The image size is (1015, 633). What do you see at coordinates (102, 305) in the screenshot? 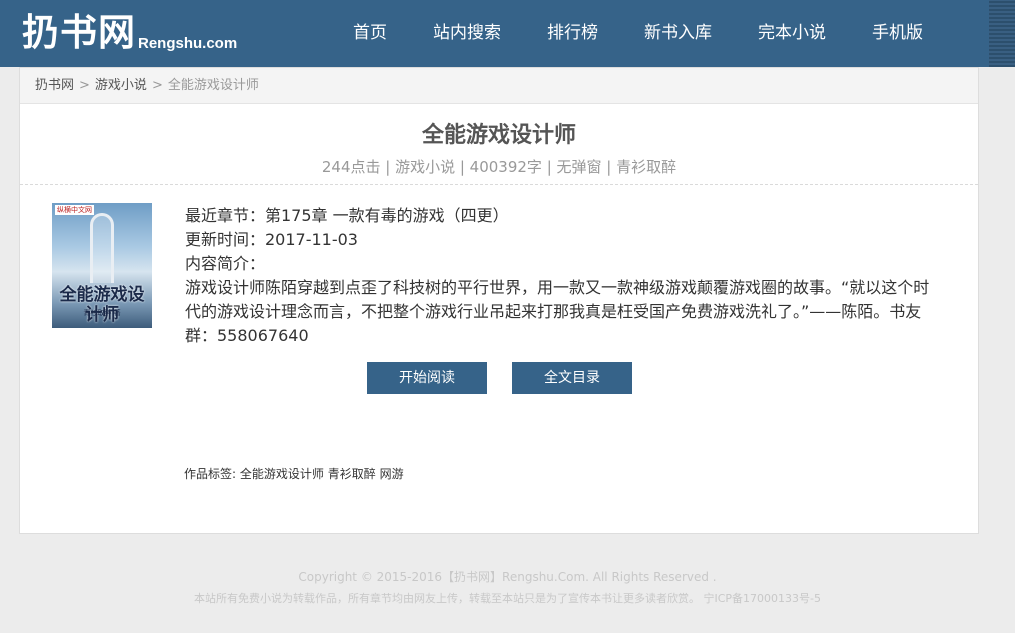
I see `cover-title: 全能游戏设计师` at bounding box center [102, 305].